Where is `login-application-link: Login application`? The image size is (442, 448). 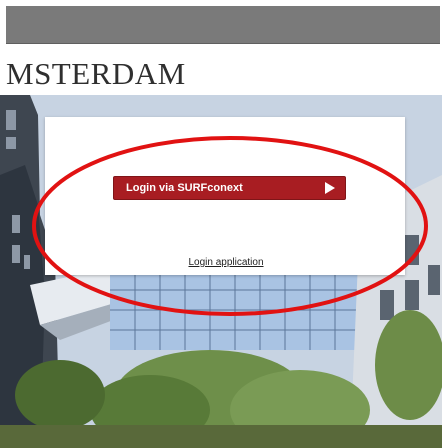
login-application-link: Login application is located at coordinates (226, 262).